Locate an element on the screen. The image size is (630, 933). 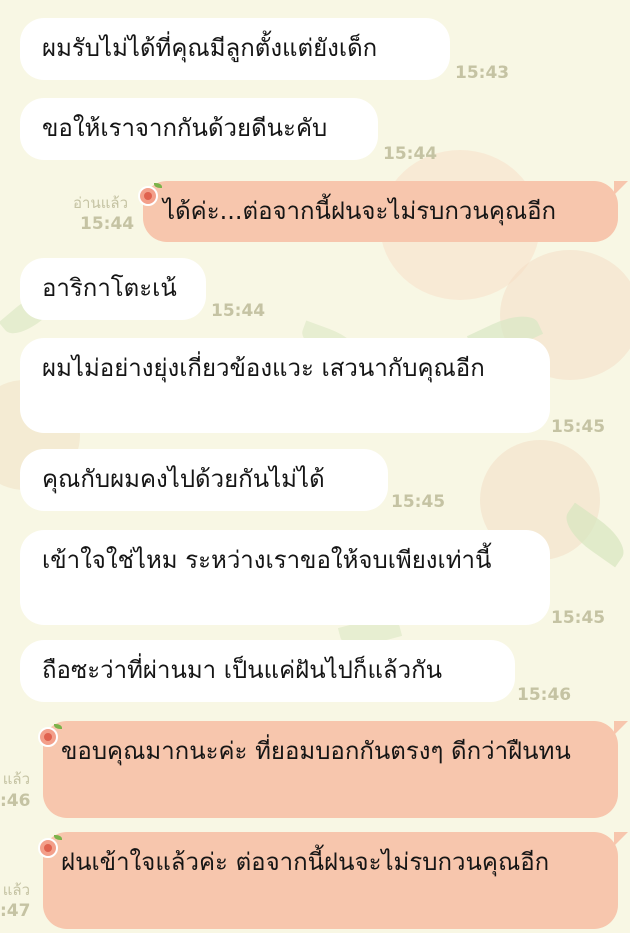
message-time: 15:43 is located at coordinates (482, 73).